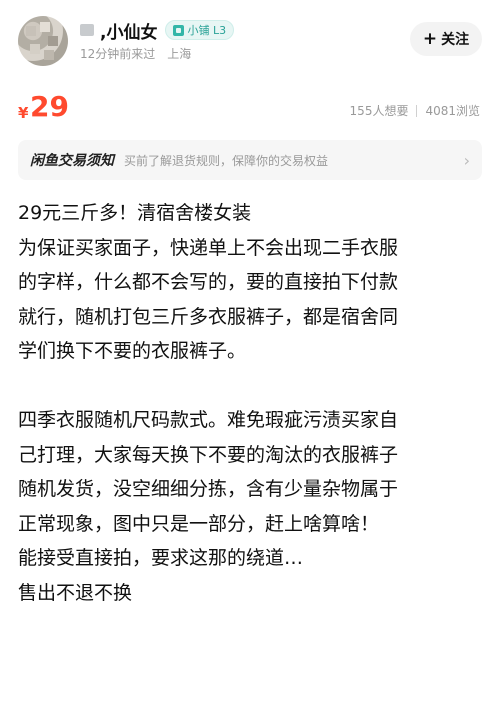 The image size is (500, 704). What do you see at coordinates (207, 30) in the screenshot?
I see `level-badge-label: 小铺 L3` at bounding box center [207, 30].